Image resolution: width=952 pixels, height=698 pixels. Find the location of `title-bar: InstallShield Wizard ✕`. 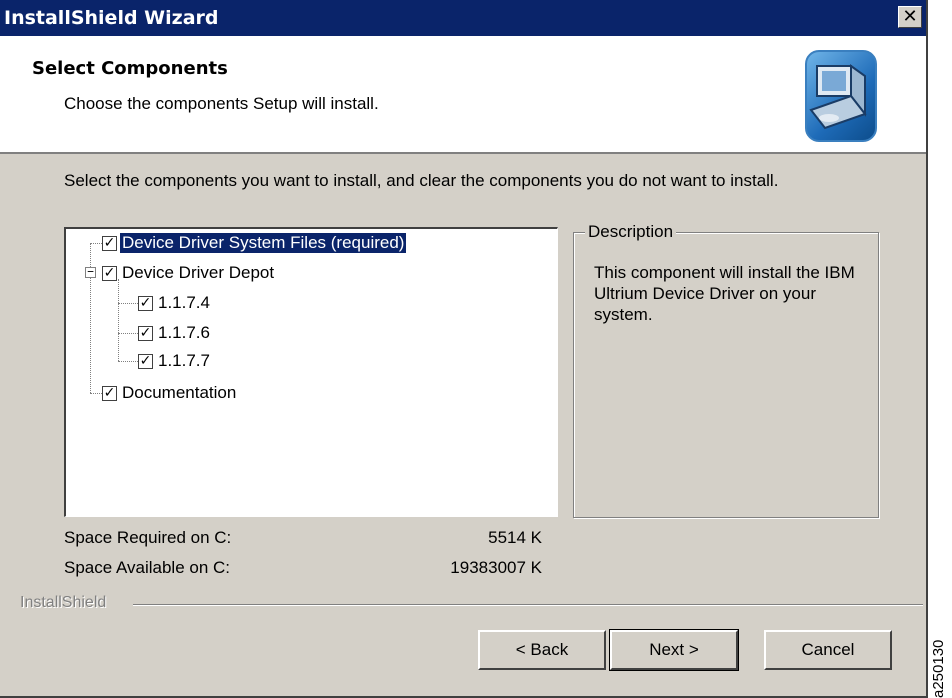

title-bar: InstallShield Wizard ✕ is located at coordinates (463, 18).